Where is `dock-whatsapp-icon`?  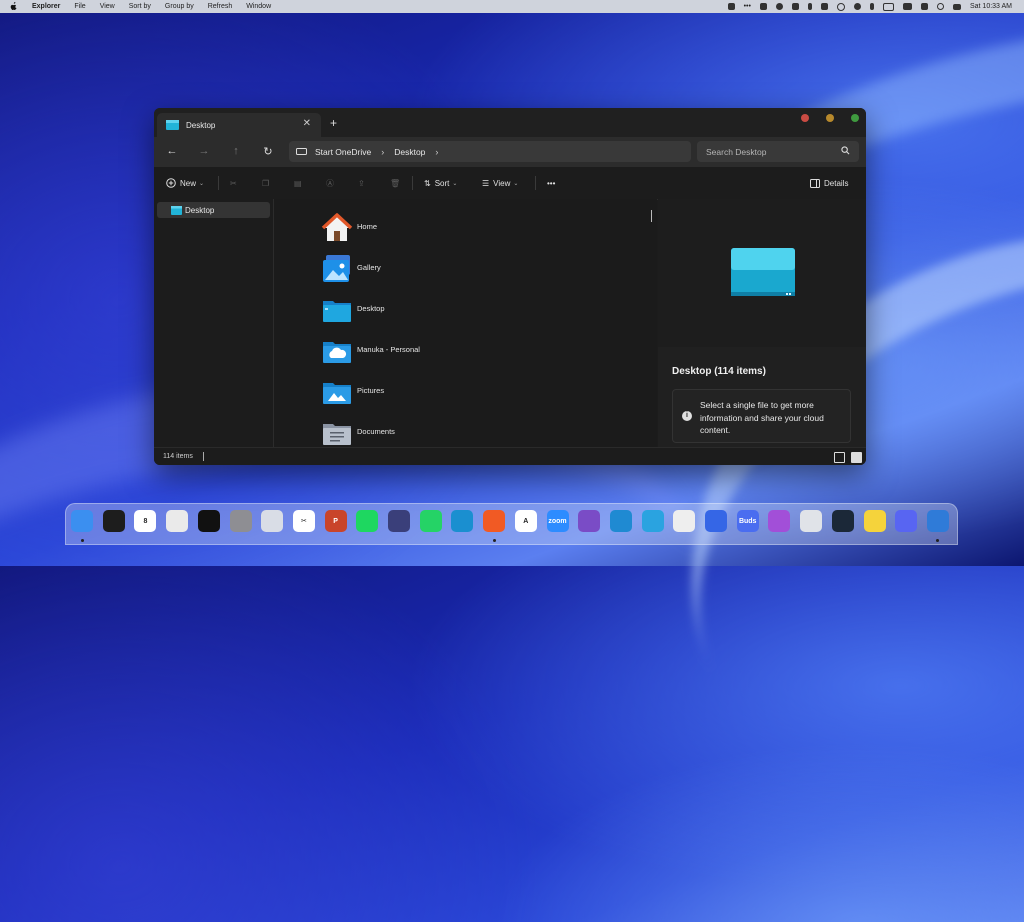 dock-whatsapp-icon is located at coordinates (430, 521).